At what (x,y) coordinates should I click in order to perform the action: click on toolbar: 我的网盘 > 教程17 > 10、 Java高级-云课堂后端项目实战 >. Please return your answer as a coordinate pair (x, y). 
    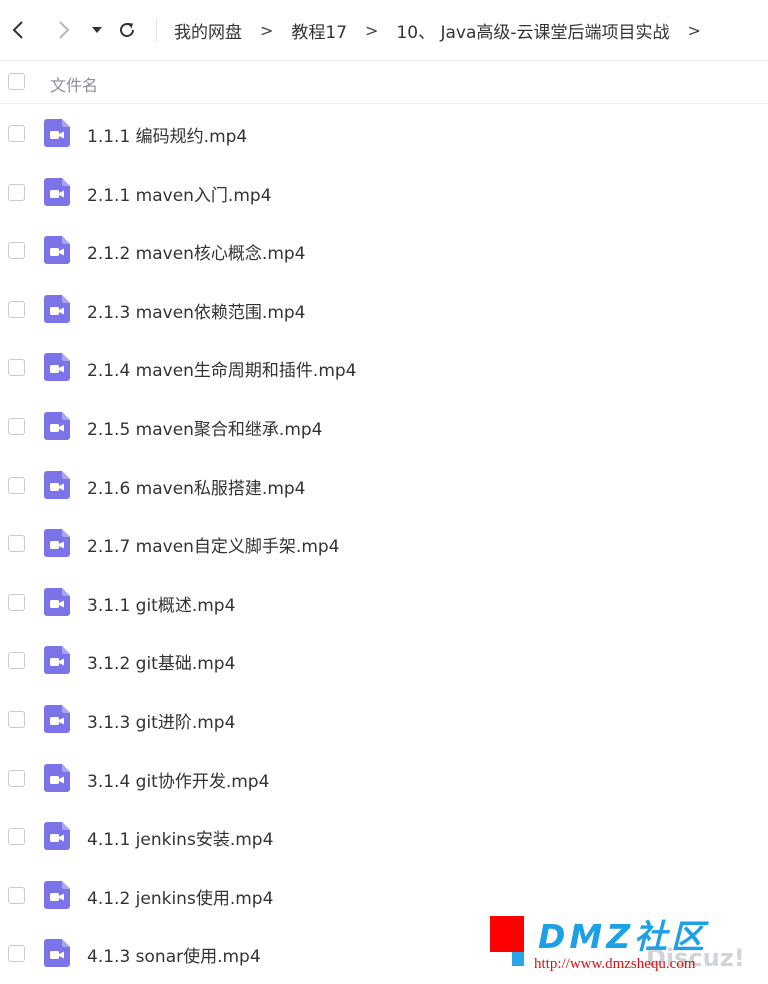
    Looking at the image, I should click on (384, 30).